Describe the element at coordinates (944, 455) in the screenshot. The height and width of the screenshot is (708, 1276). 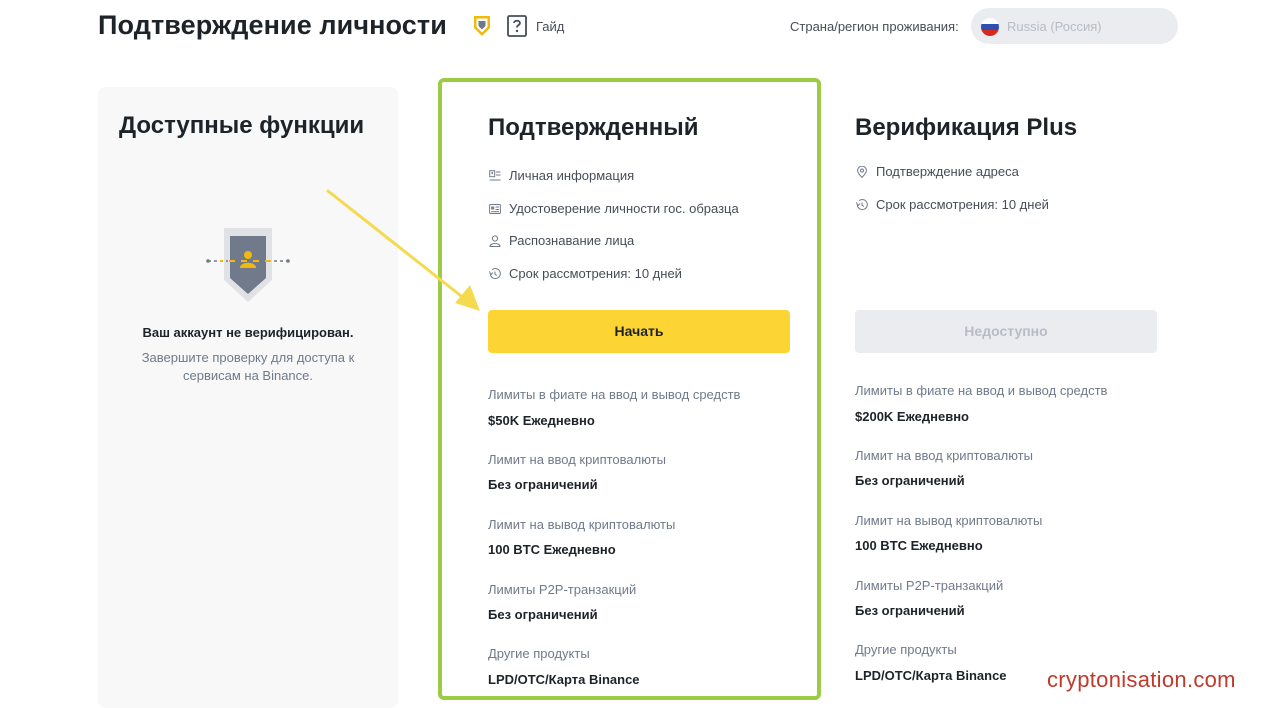
I see `plus-limit-label: Лимит на ввод криптовалюты` at that location.